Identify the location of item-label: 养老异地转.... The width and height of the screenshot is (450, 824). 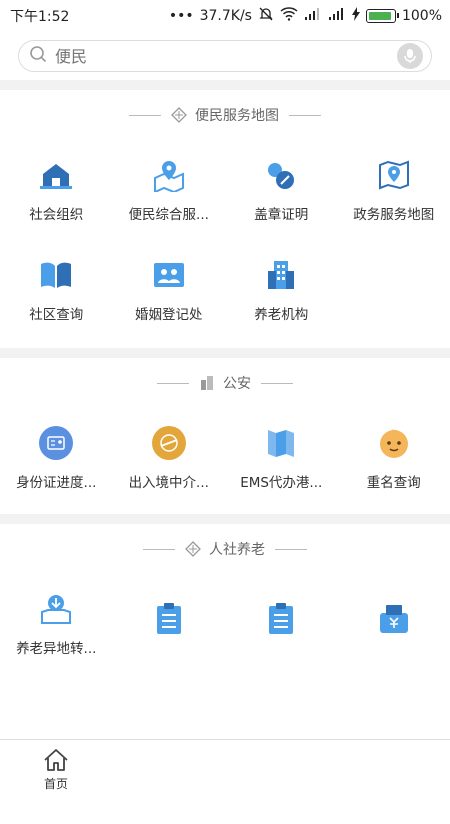
(56, 647).